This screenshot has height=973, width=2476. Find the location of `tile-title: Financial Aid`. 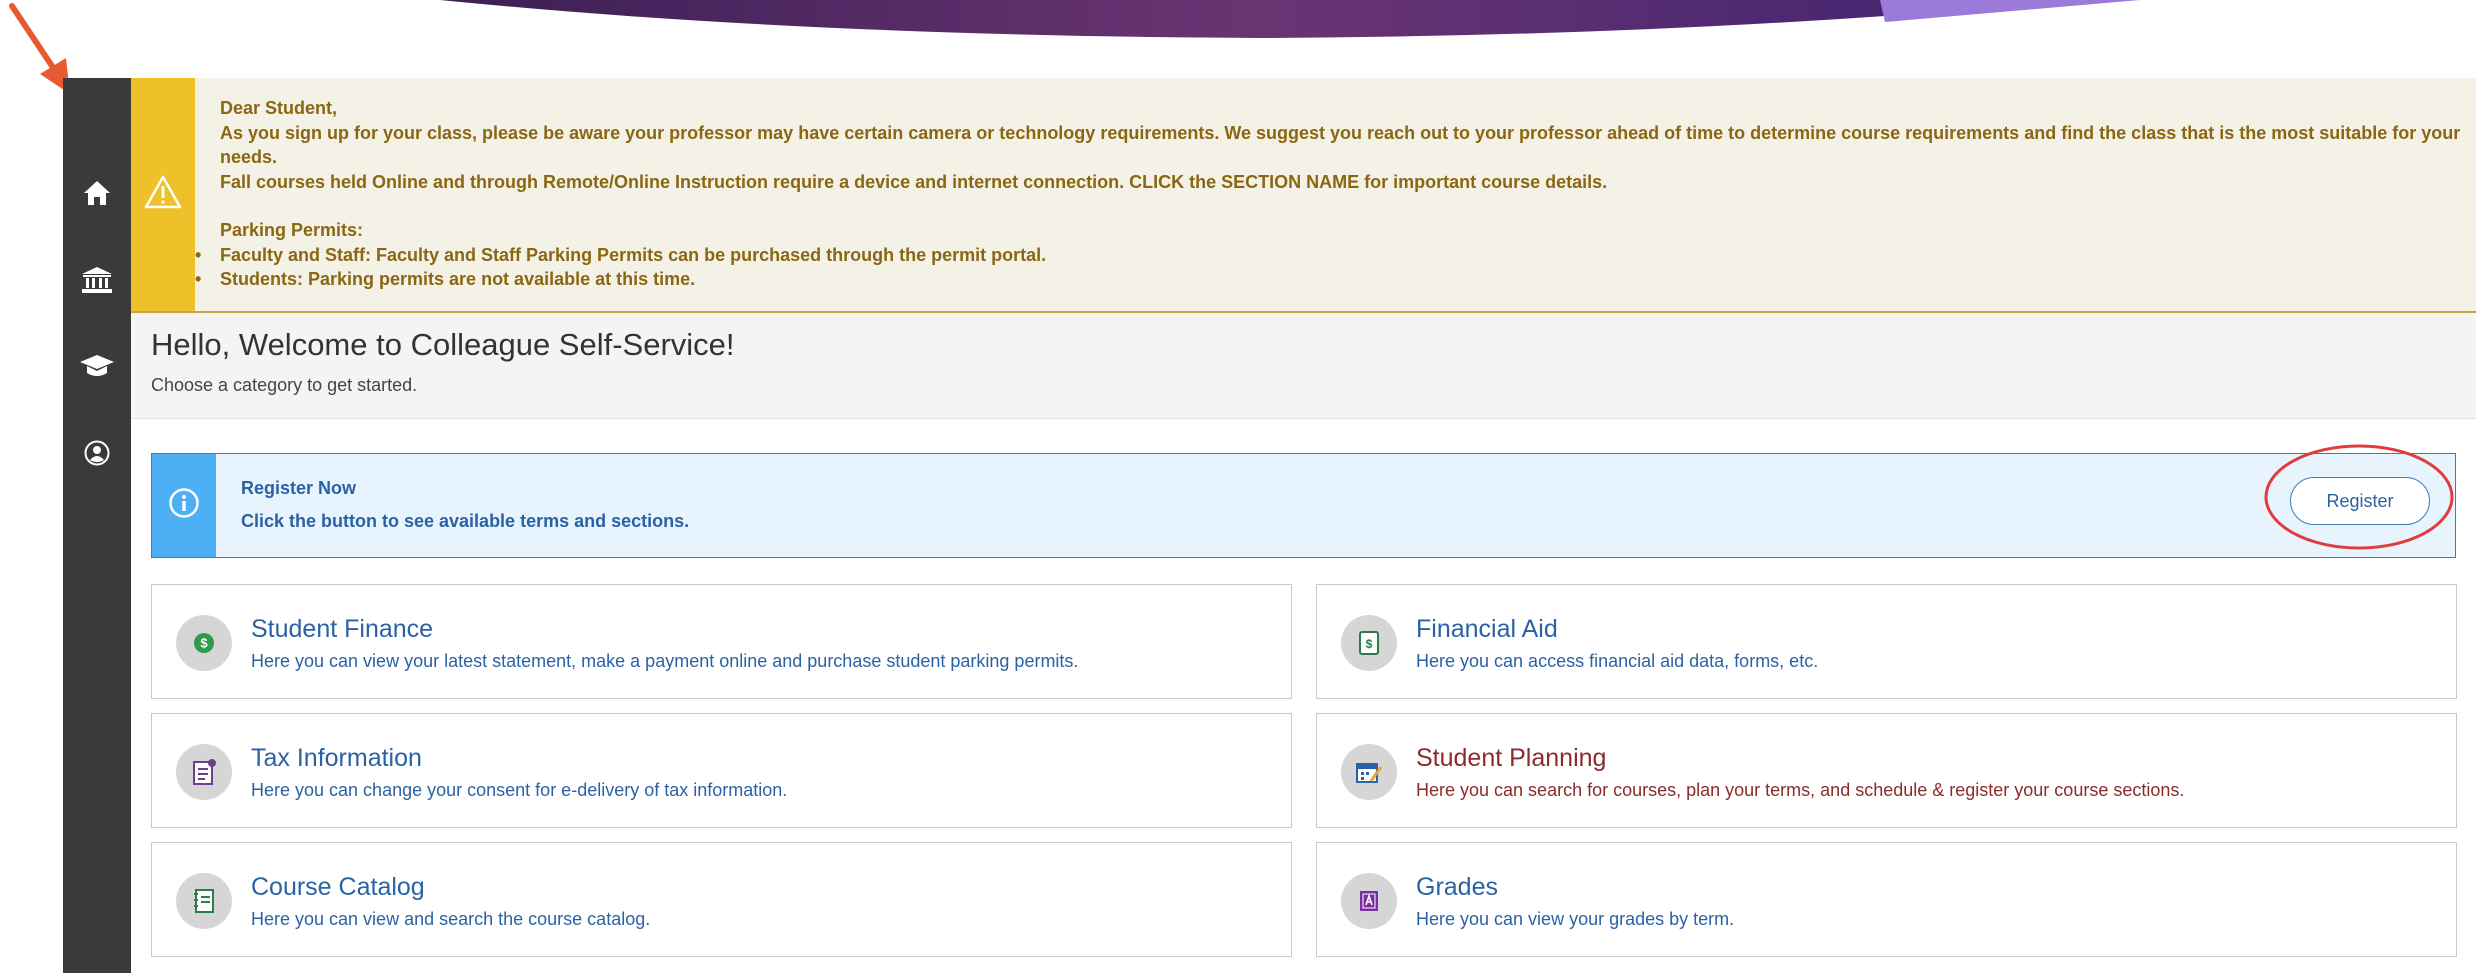

tile-title: Financial Aid is located at coordinates (1487, 629).